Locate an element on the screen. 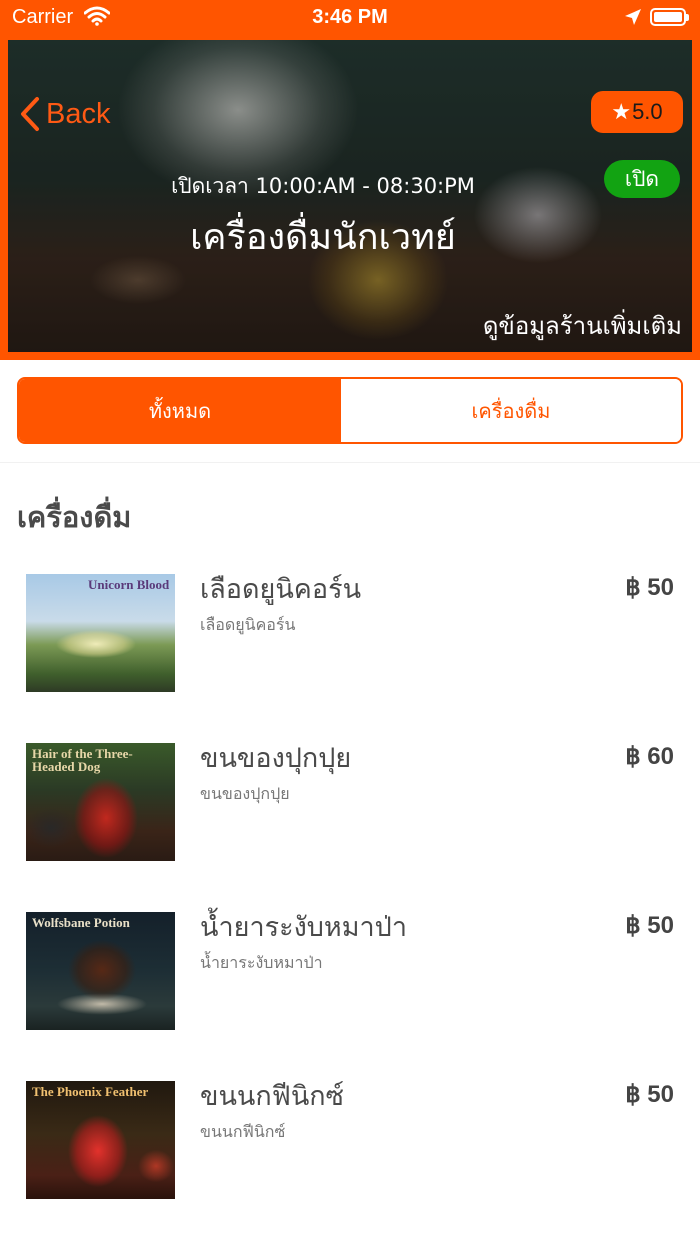 The image size is (700, 1245). item-name: ขนของปุกปุย is located at coordinates (276, 758).